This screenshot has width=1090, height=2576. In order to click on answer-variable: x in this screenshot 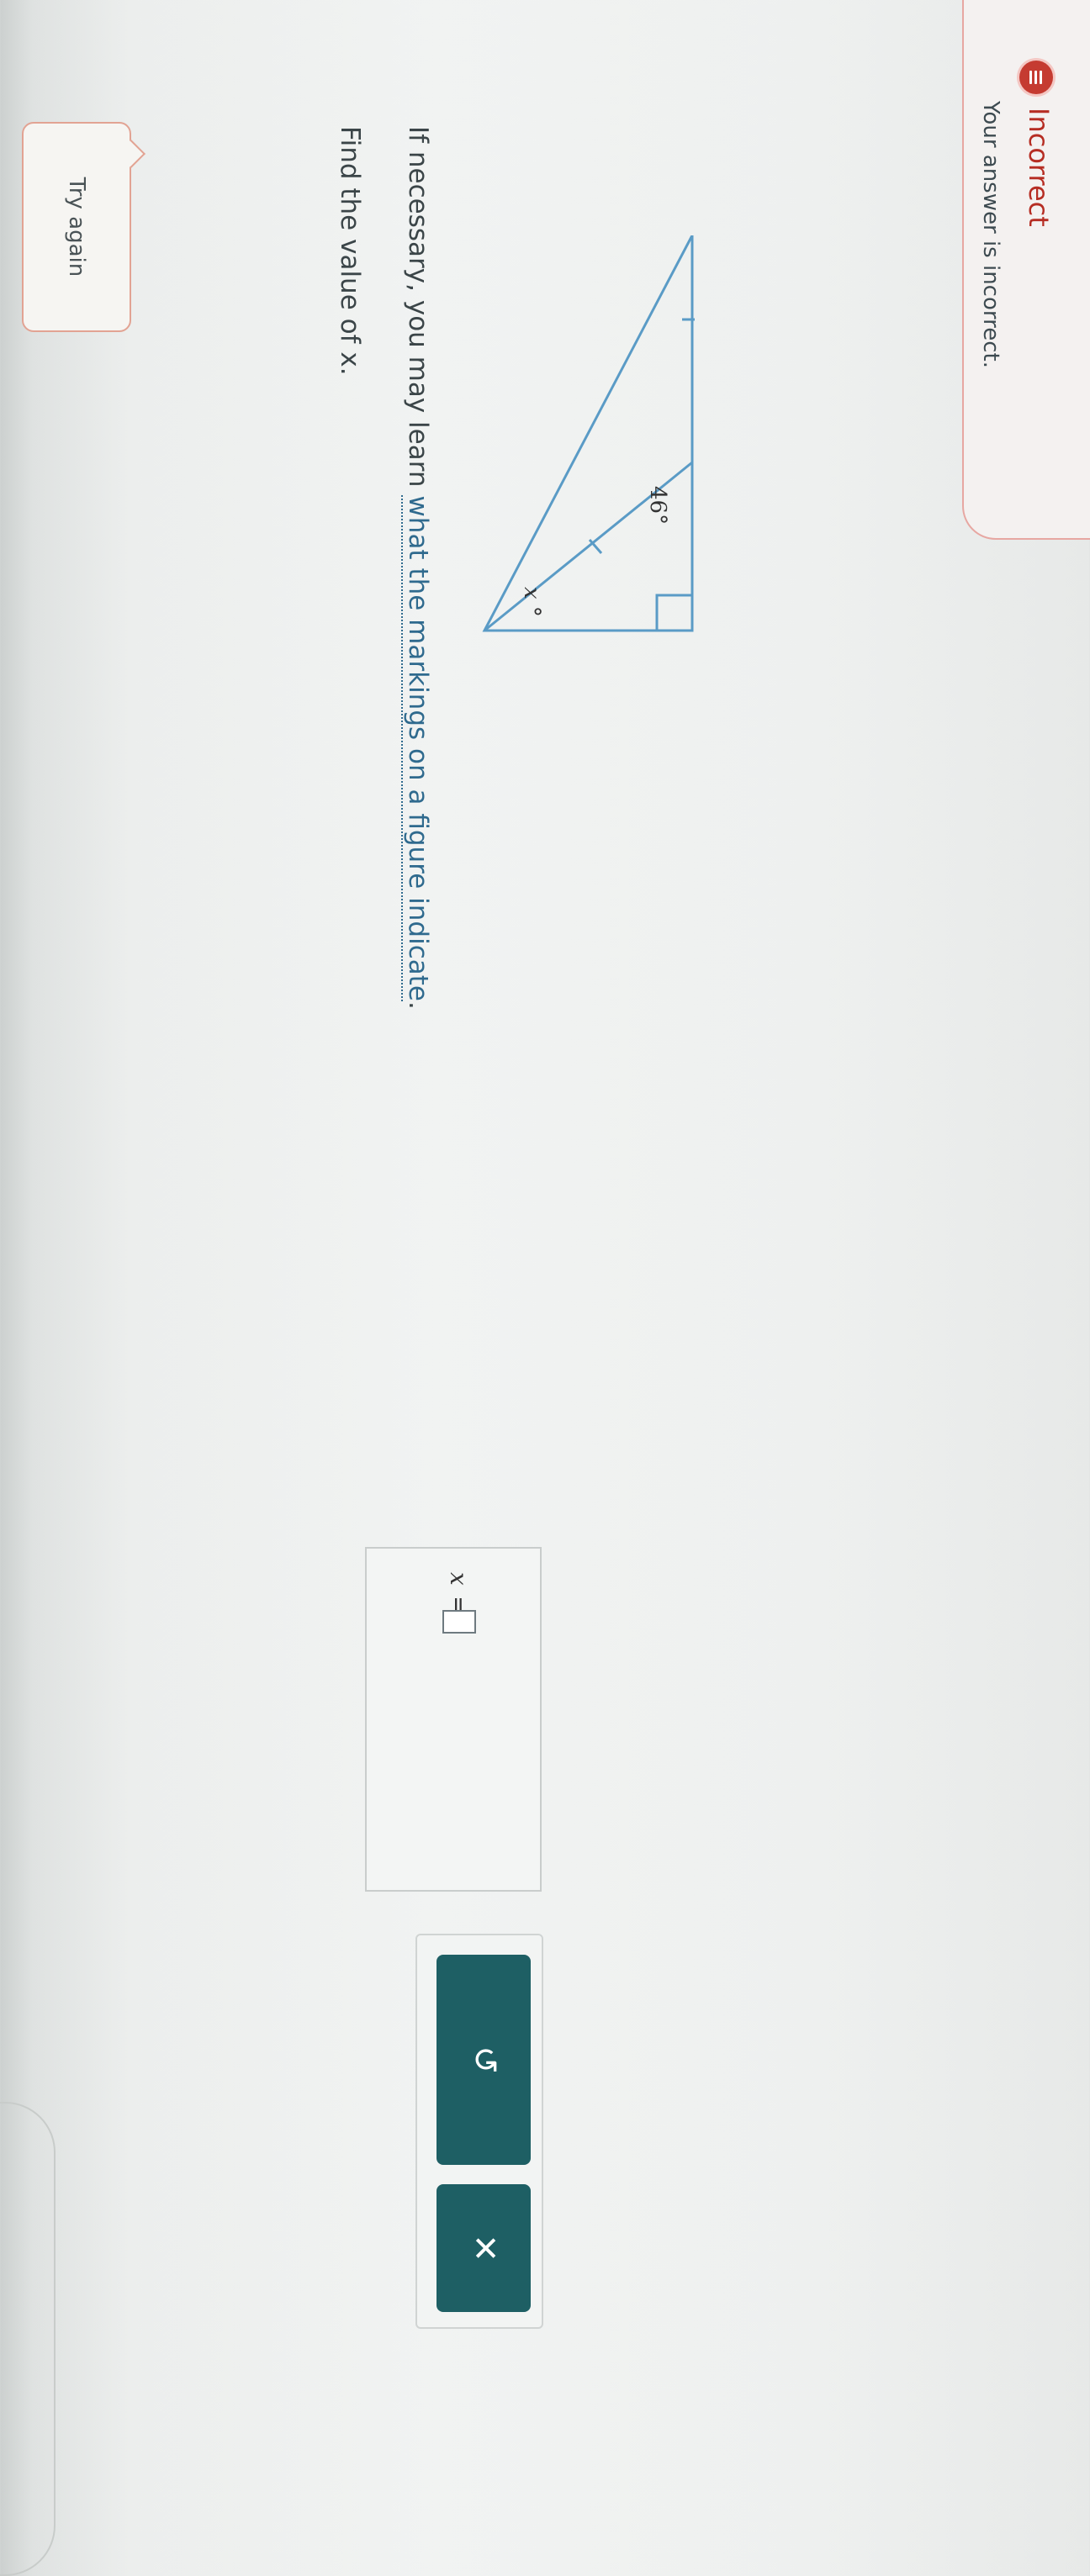, I will do `click(459, 1579)`.